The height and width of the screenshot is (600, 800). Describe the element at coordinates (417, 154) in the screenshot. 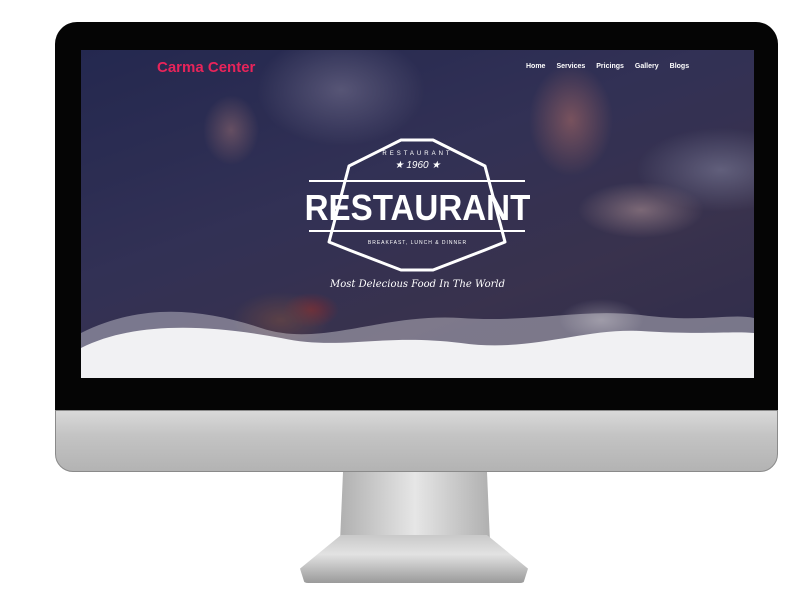

I see `badge-top-text: RESTAURANT` at that location.